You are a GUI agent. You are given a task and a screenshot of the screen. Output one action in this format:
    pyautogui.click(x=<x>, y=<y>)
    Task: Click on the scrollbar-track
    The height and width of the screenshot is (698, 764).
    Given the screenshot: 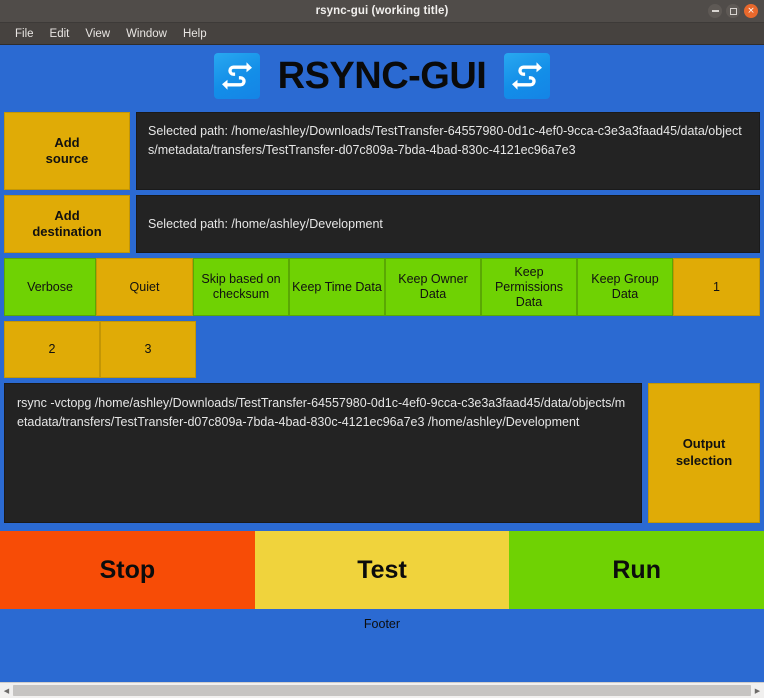 What is the action you would take?
    pyautogui.click(x=382, y=690)
    